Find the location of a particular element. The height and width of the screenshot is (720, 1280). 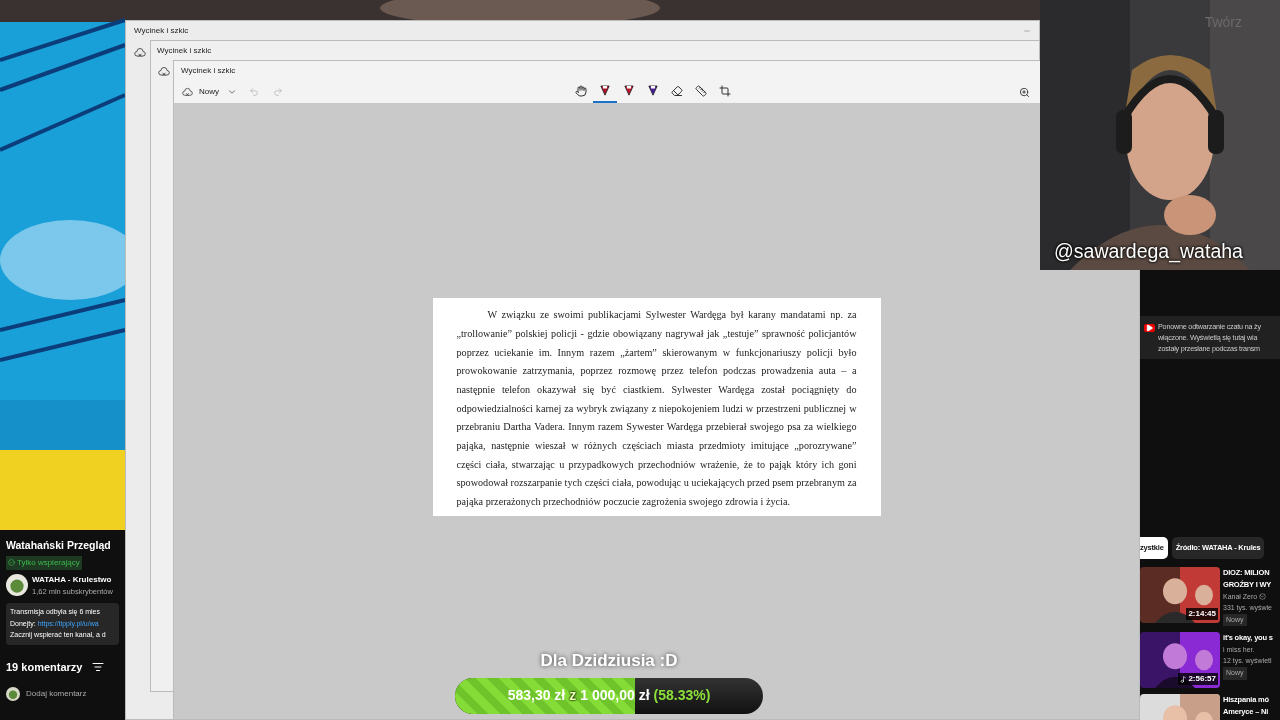

comment-count: 19 komentarzy is located at coordinates (44, 667).